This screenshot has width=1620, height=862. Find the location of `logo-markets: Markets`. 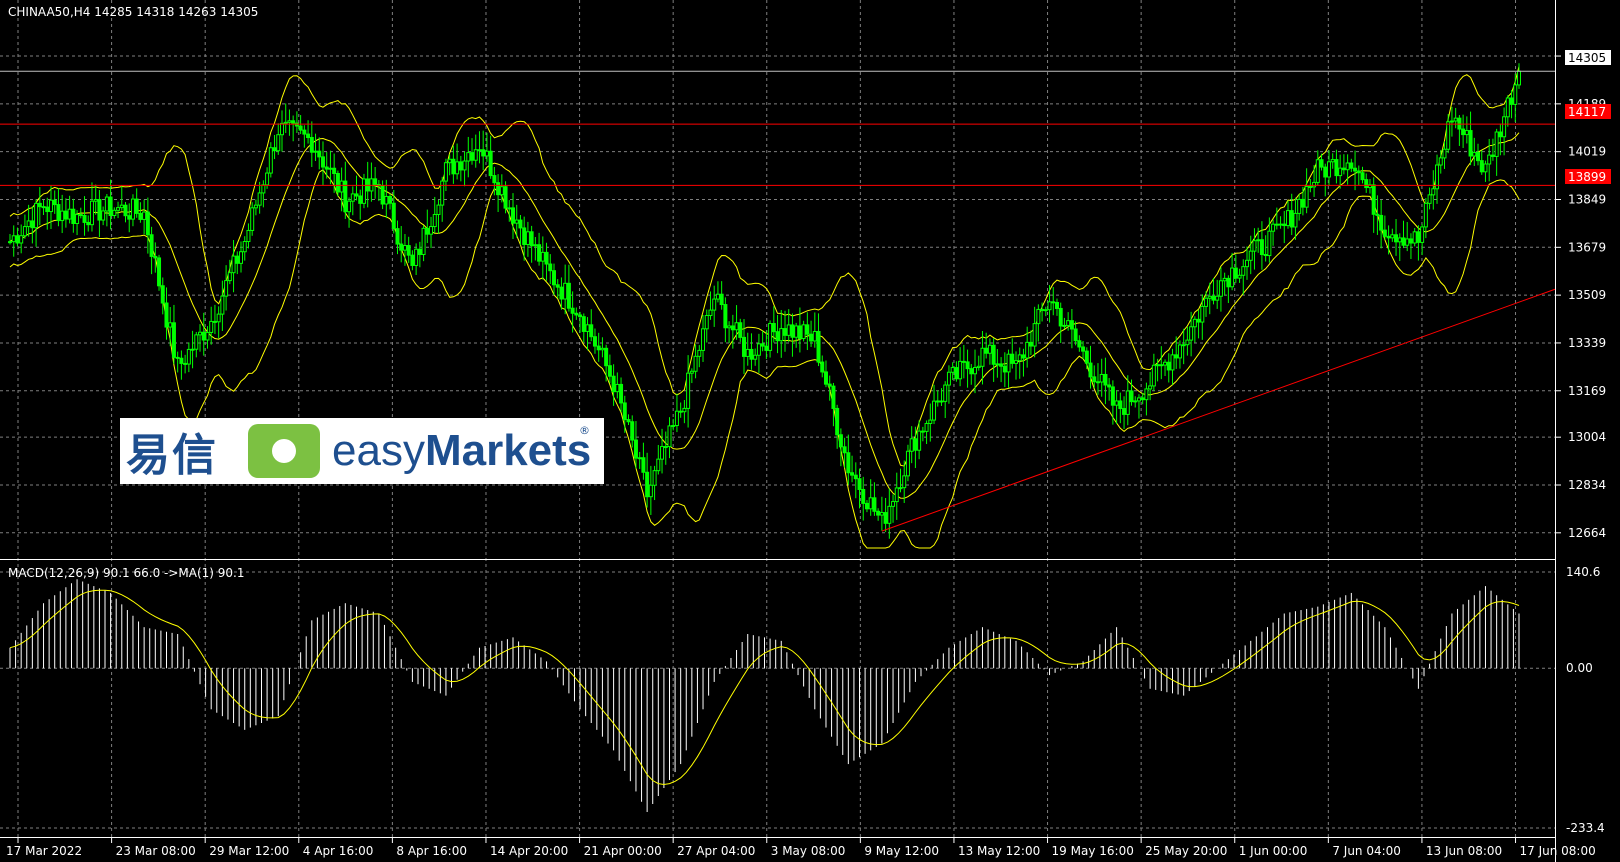

logo-markets: Markets is located at coordinates (508, 450).